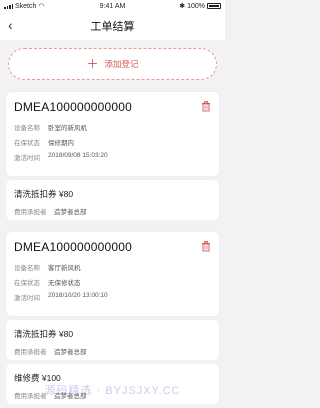  What do you see at coordinates (196, 6) in the screenshot?
I see `battery-percent: 100%` at bounding box center [196, 6].